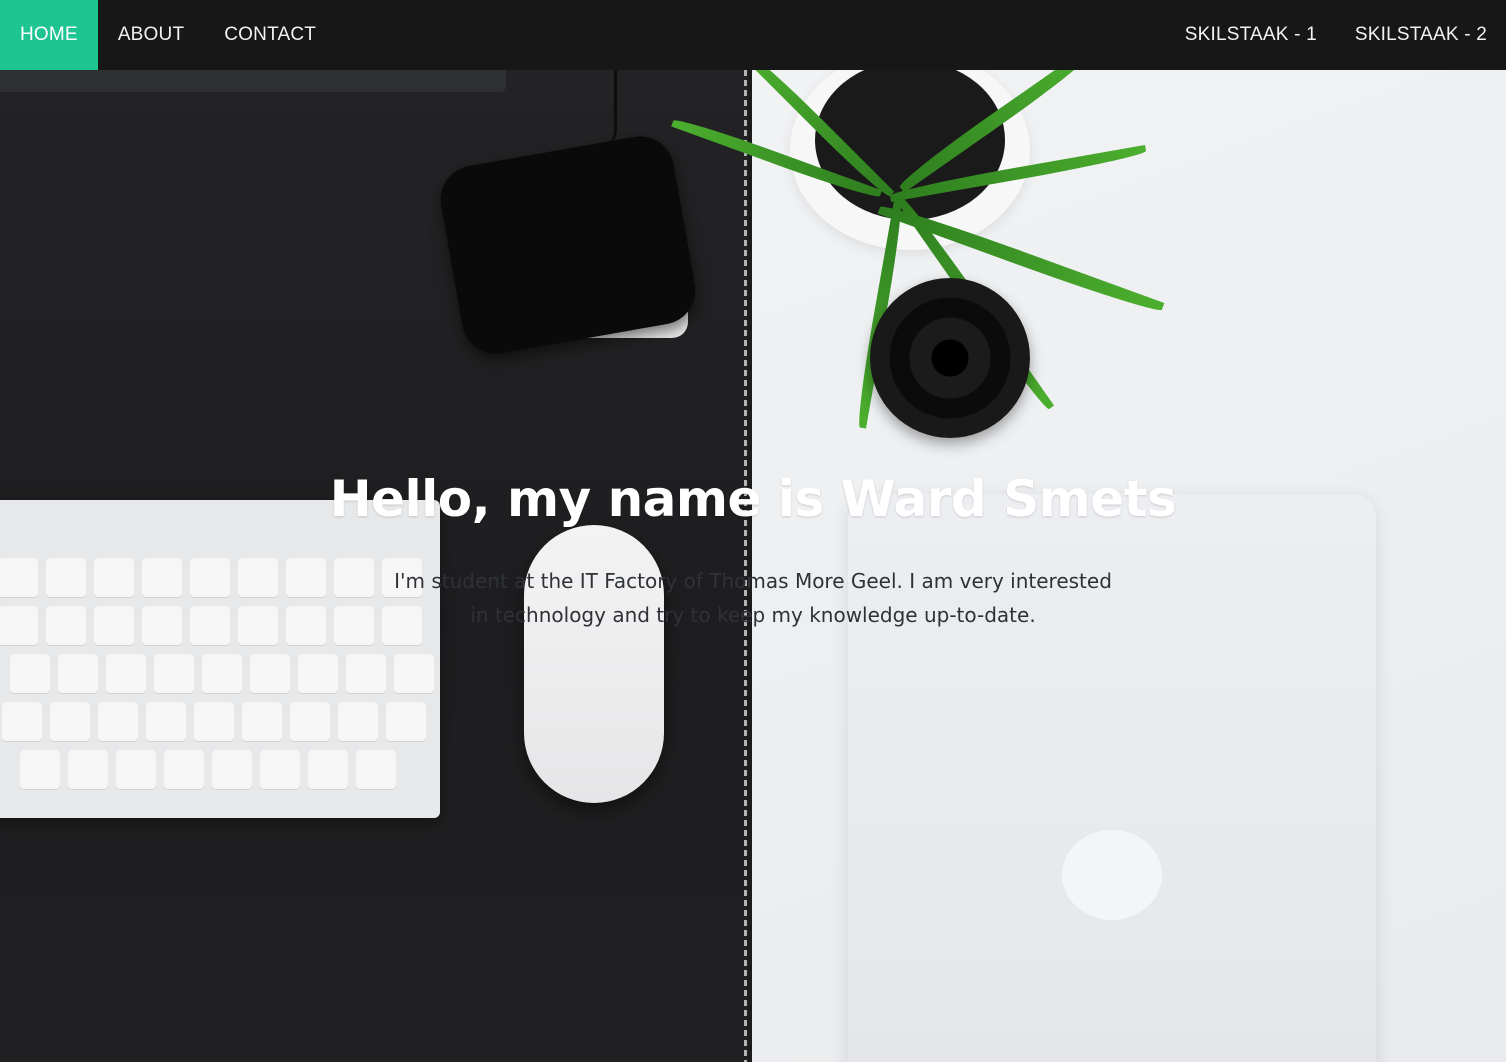 This screenshot has width=1506, height=1062. I want to click on nav-right-group: SKILSTAAK - 1 SKILSTAAK - 2, so click(1336, 35).